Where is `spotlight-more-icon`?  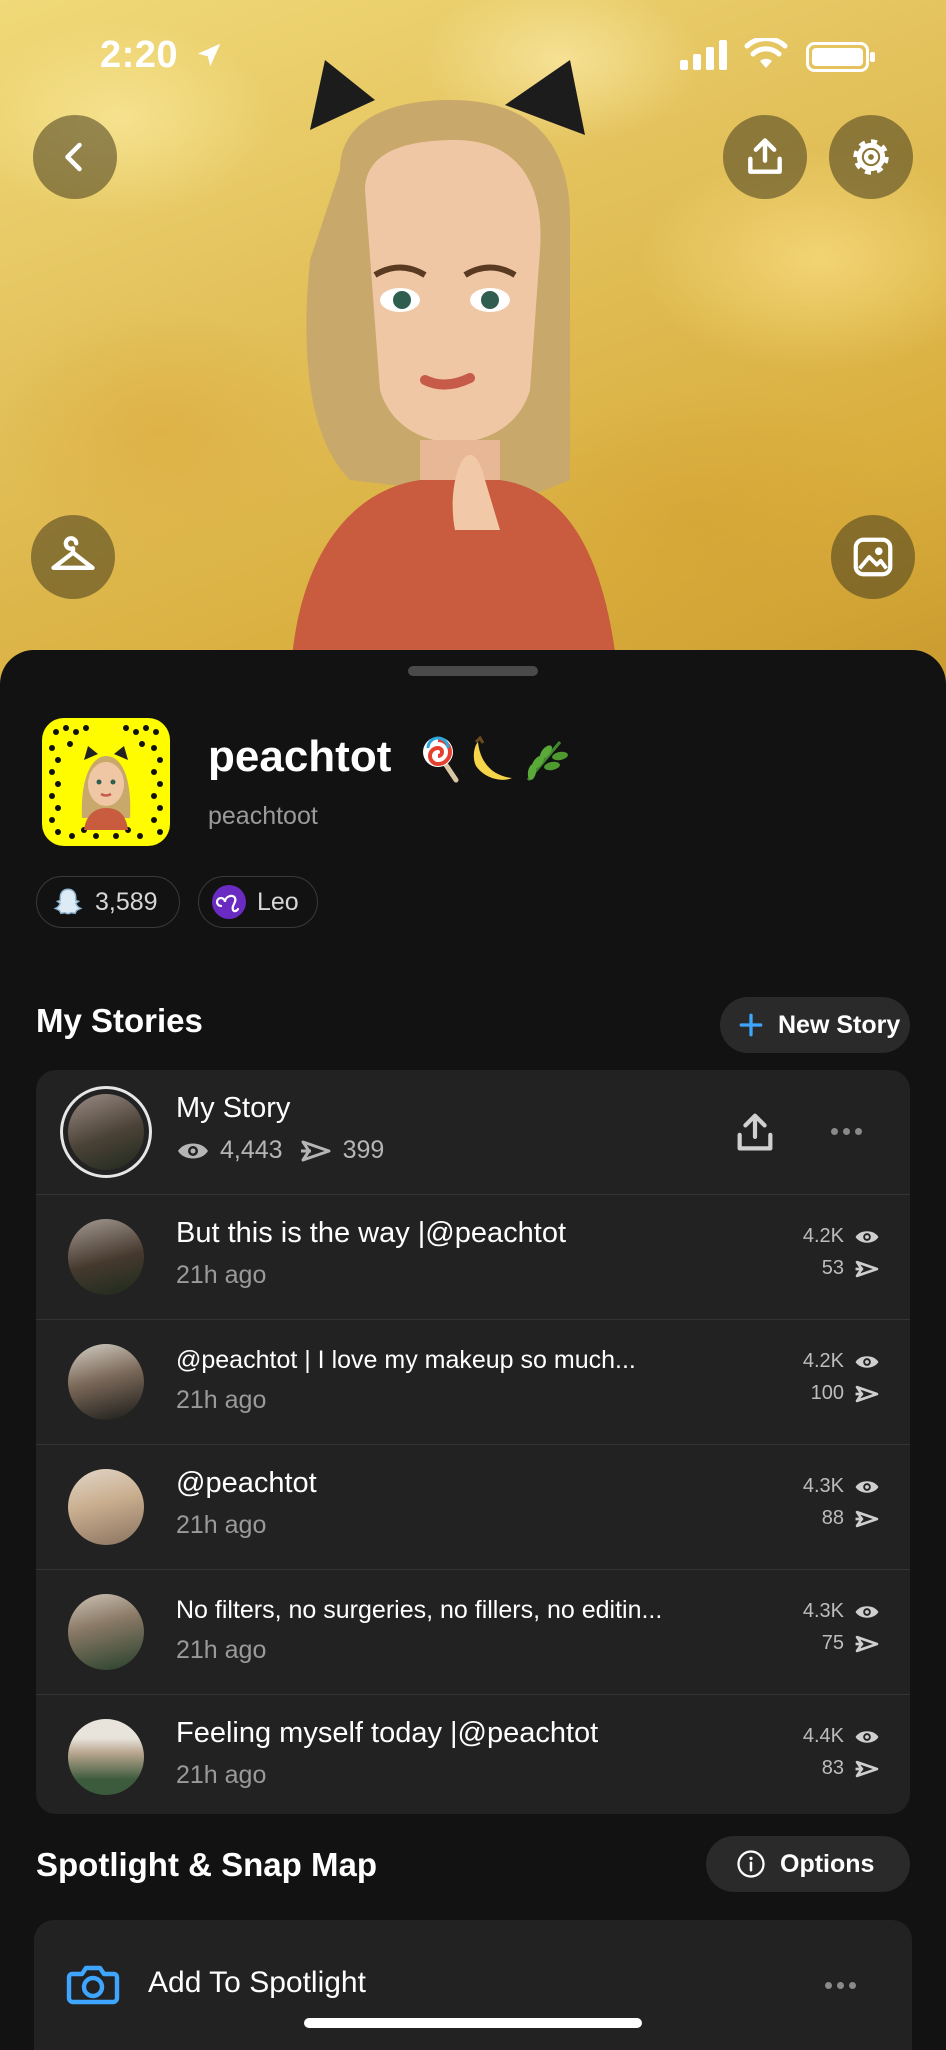
spotlight-more-icon is located at coordinates (840, 1985).